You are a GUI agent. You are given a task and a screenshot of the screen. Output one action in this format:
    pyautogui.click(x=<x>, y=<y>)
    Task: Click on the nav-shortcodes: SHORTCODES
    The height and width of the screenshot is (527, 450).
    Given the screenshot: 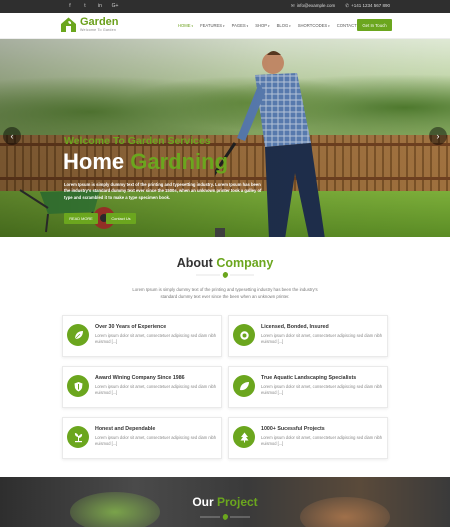 What is the action you would take?
    pyautogui.click(x=314, y=25)
    